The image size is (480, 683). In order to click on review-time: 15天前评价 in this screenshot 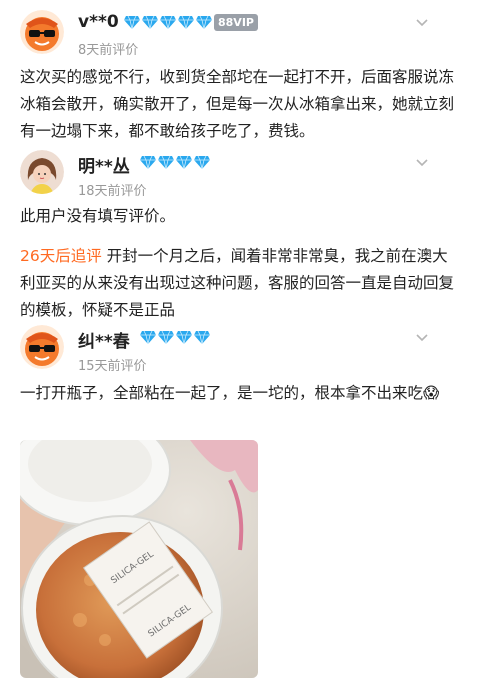, I will do `click(112, 366)`.